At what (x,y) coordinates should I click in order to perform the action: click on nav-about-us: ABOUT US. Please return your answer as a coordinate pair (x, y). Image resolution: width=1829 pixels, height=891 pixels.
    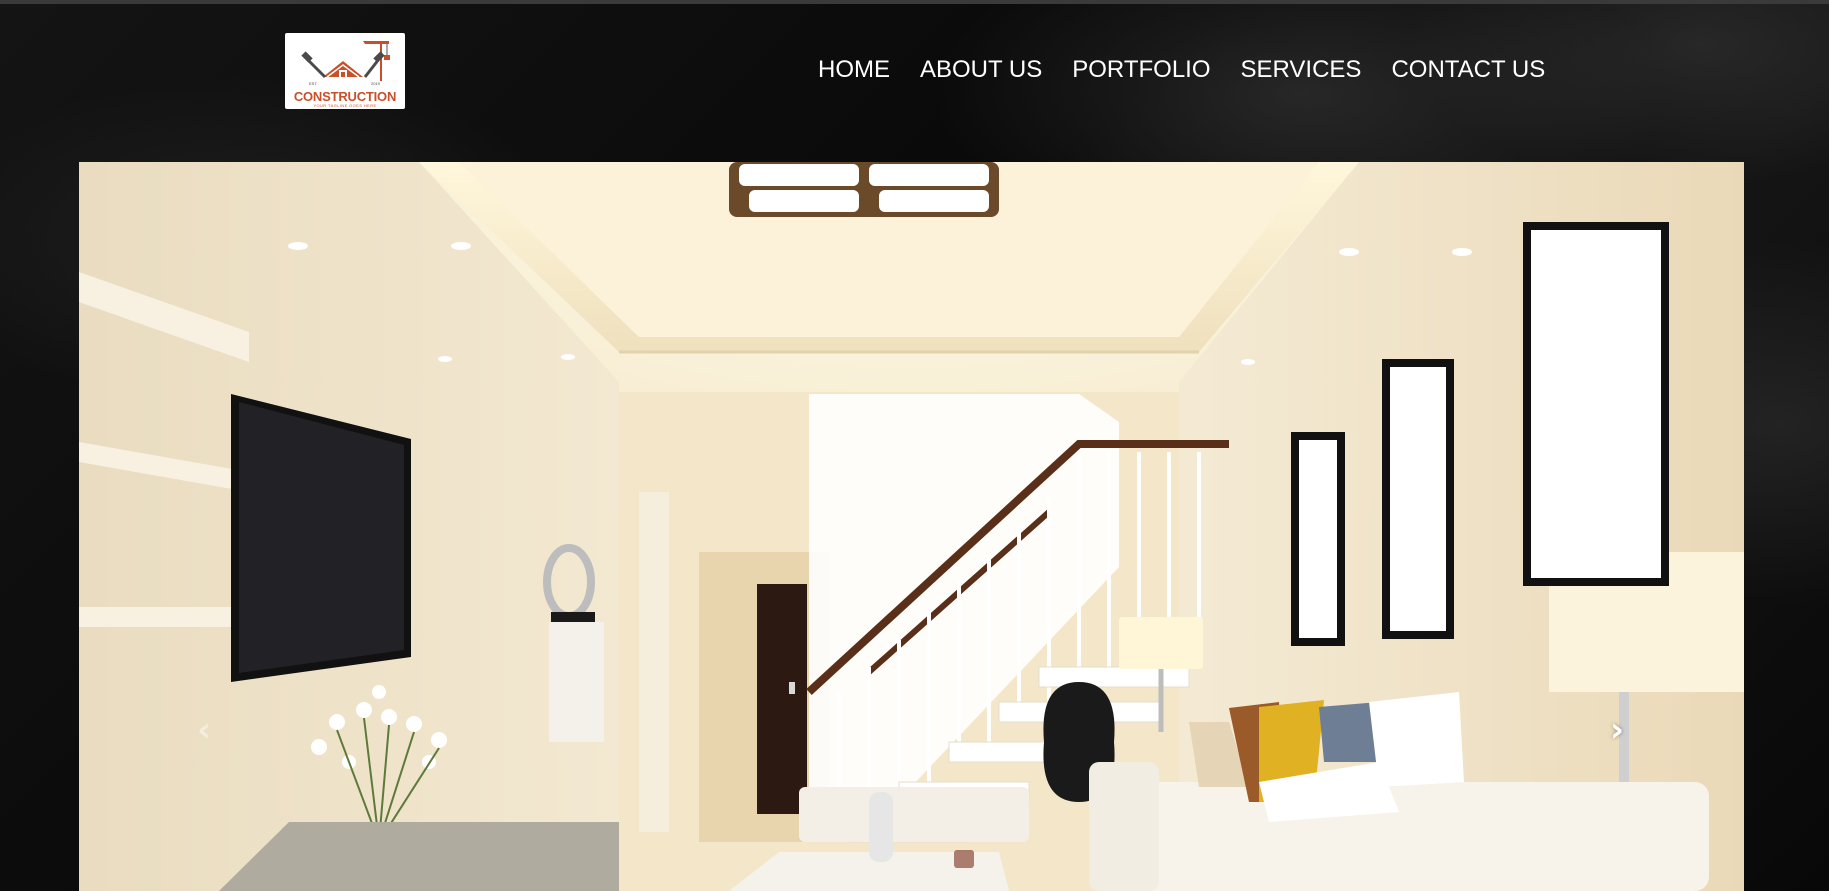
    Looking at the image, I should click on (981, 70).